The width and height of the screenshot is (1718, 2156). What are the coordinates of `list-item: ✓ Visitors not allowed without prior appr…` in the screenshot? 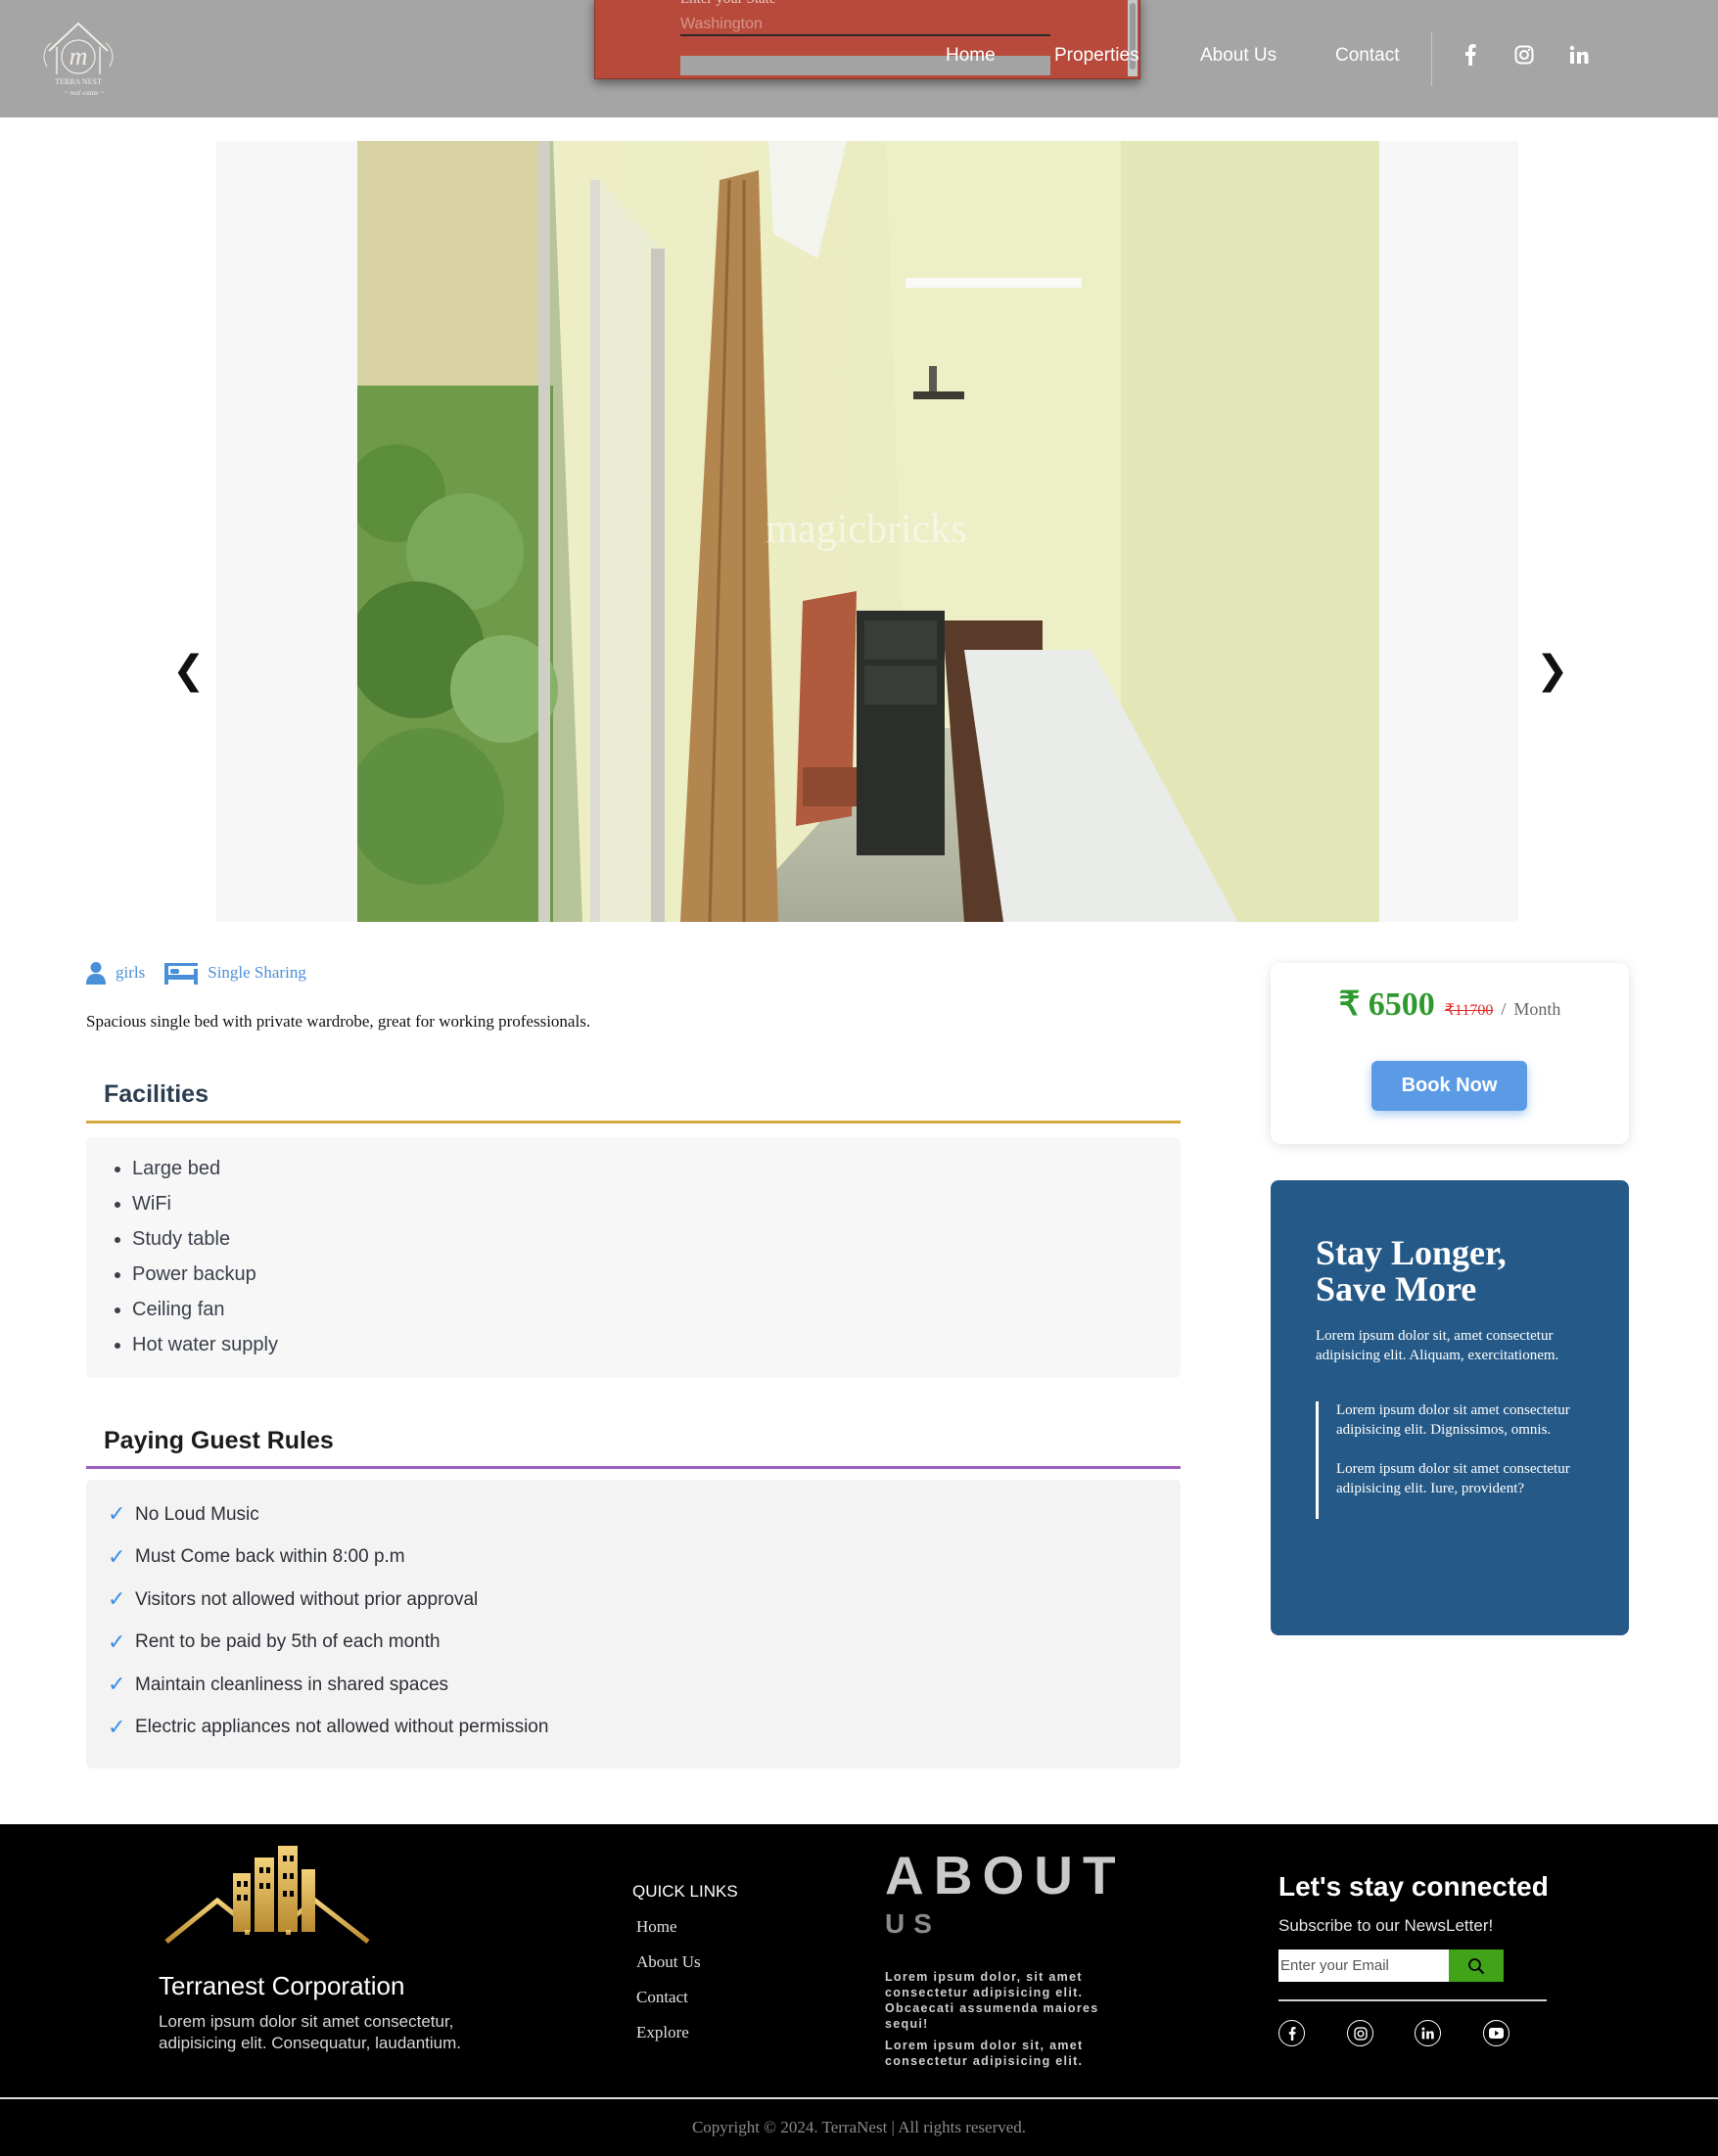 It's located at (644, 1600).